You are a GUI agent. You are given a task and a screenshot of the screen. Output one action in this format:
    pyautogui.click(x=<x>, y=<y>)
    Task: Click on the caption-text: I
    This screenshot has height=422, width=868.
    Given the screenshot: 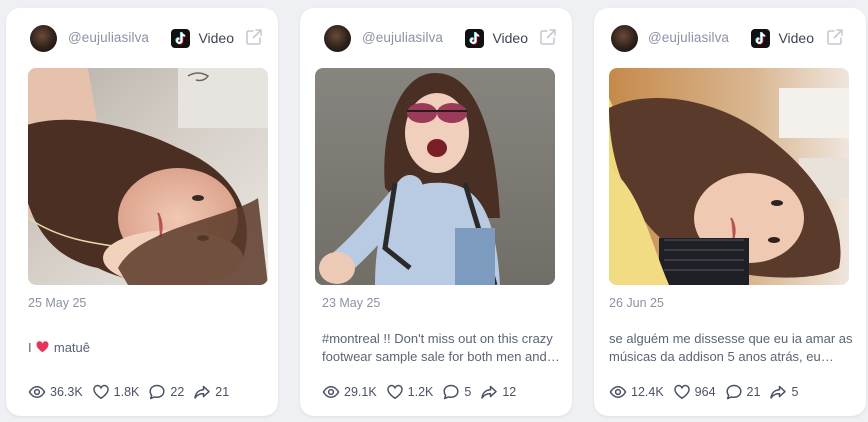 What is the action you would take?
    pyautogui.click(x=30, y=347)
    